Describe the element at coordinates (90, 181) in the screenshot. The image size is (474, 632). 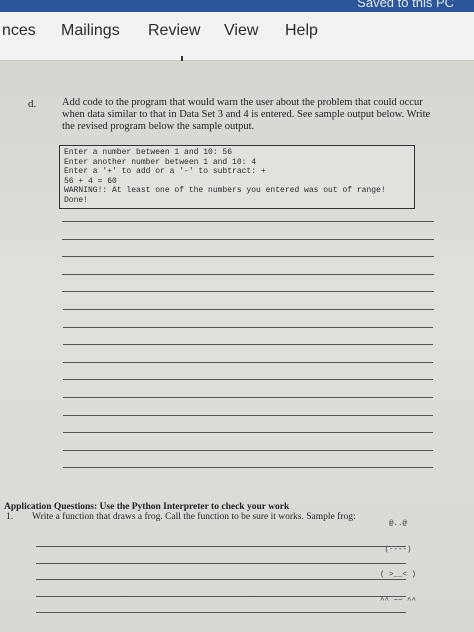
I see `code-line: 56 + 4 = 60` at that location.